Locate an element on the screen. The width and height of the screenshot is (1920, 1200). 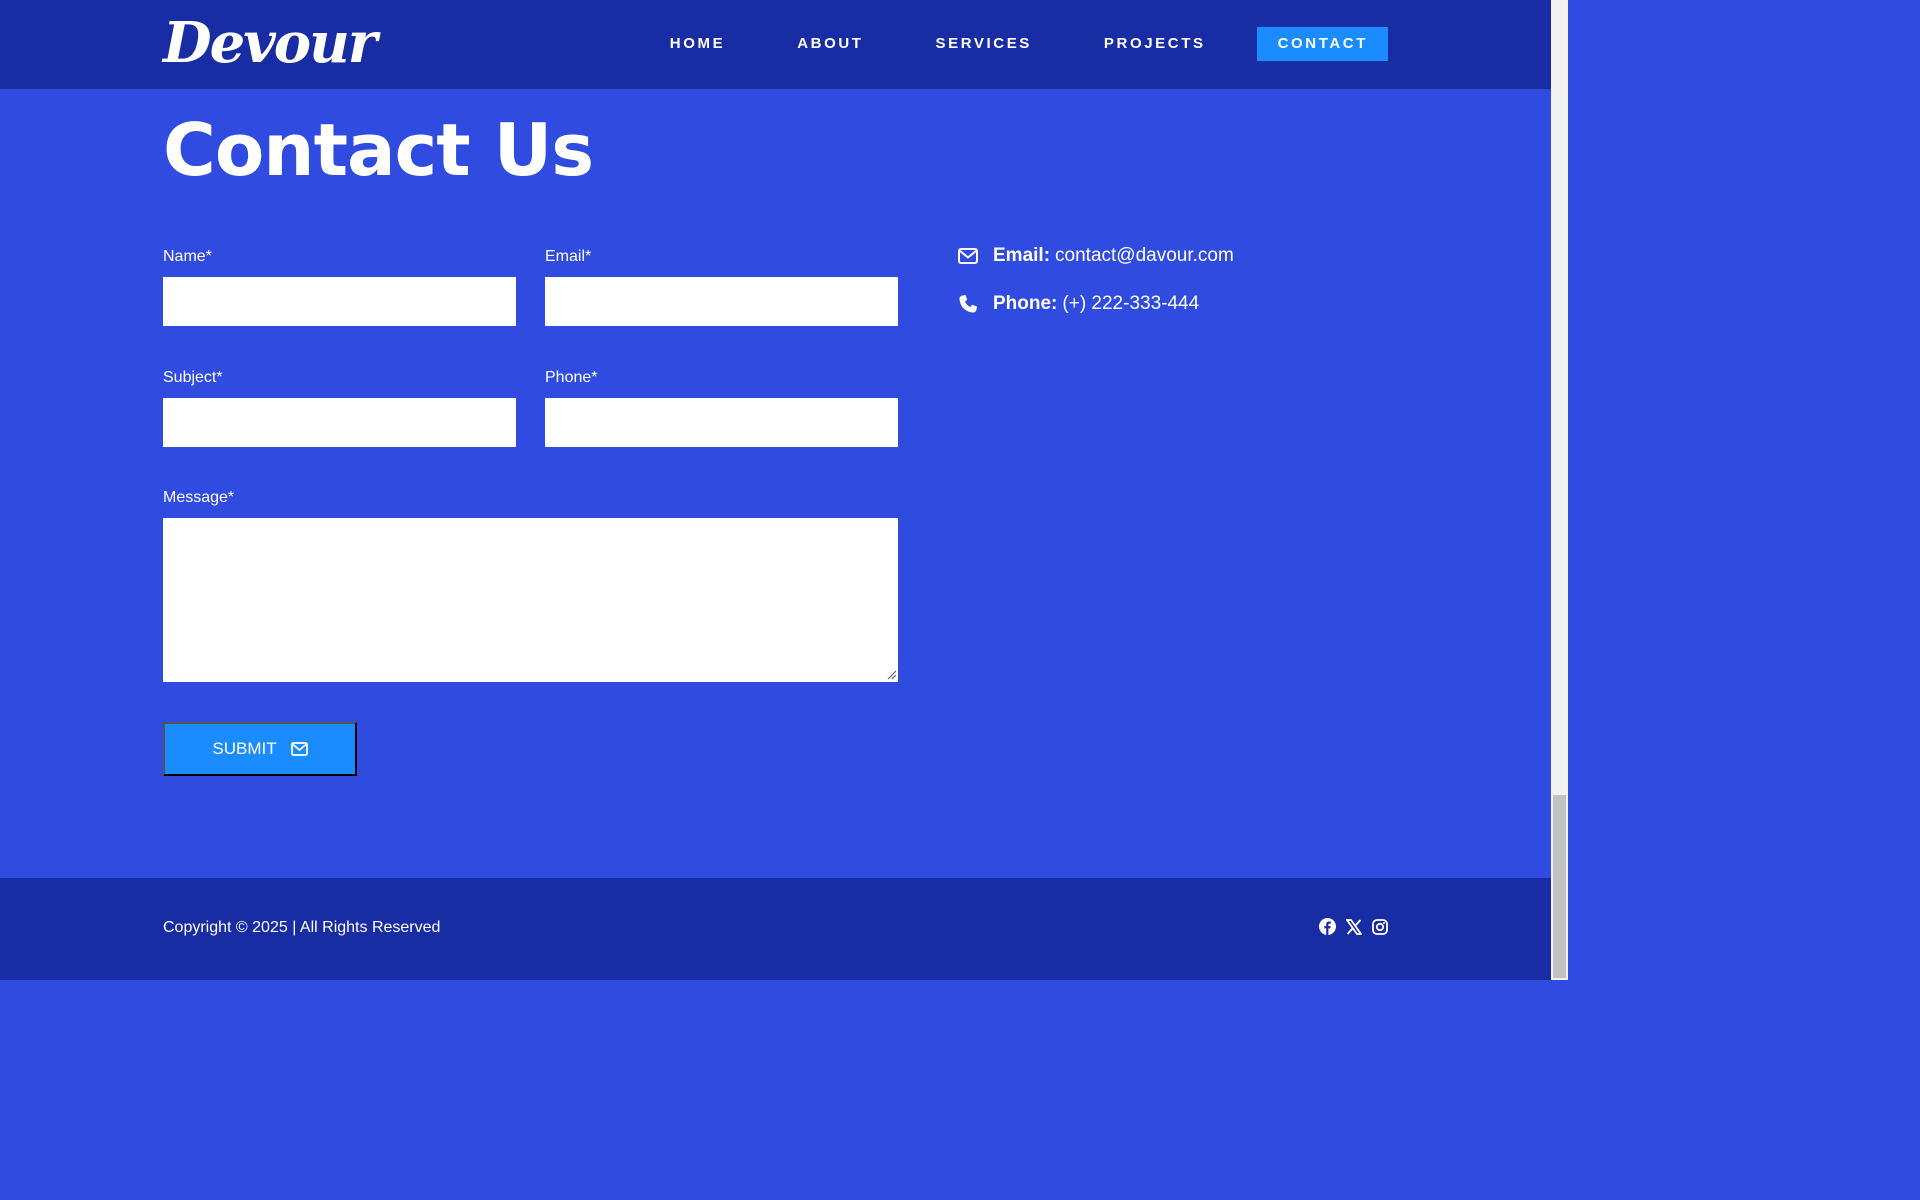
contact-email-row: Email: contact@davour.com is located at coordinates (1096, 256).